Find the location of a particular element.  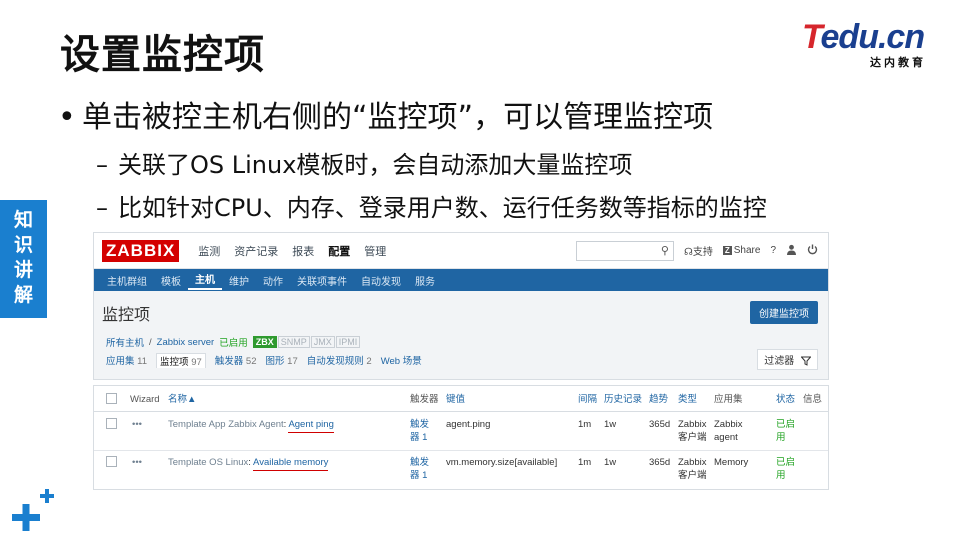

tab-label: 触发器 is located at coordinates (229, 361).